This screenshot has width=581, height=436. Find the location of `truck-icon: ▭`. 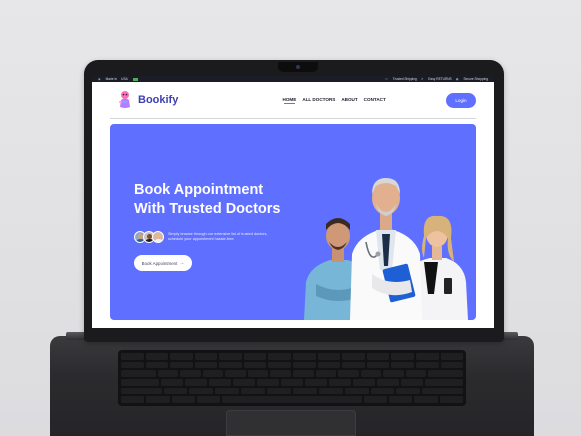

truck-icon: ▭ is located at coordinates (386, 79).